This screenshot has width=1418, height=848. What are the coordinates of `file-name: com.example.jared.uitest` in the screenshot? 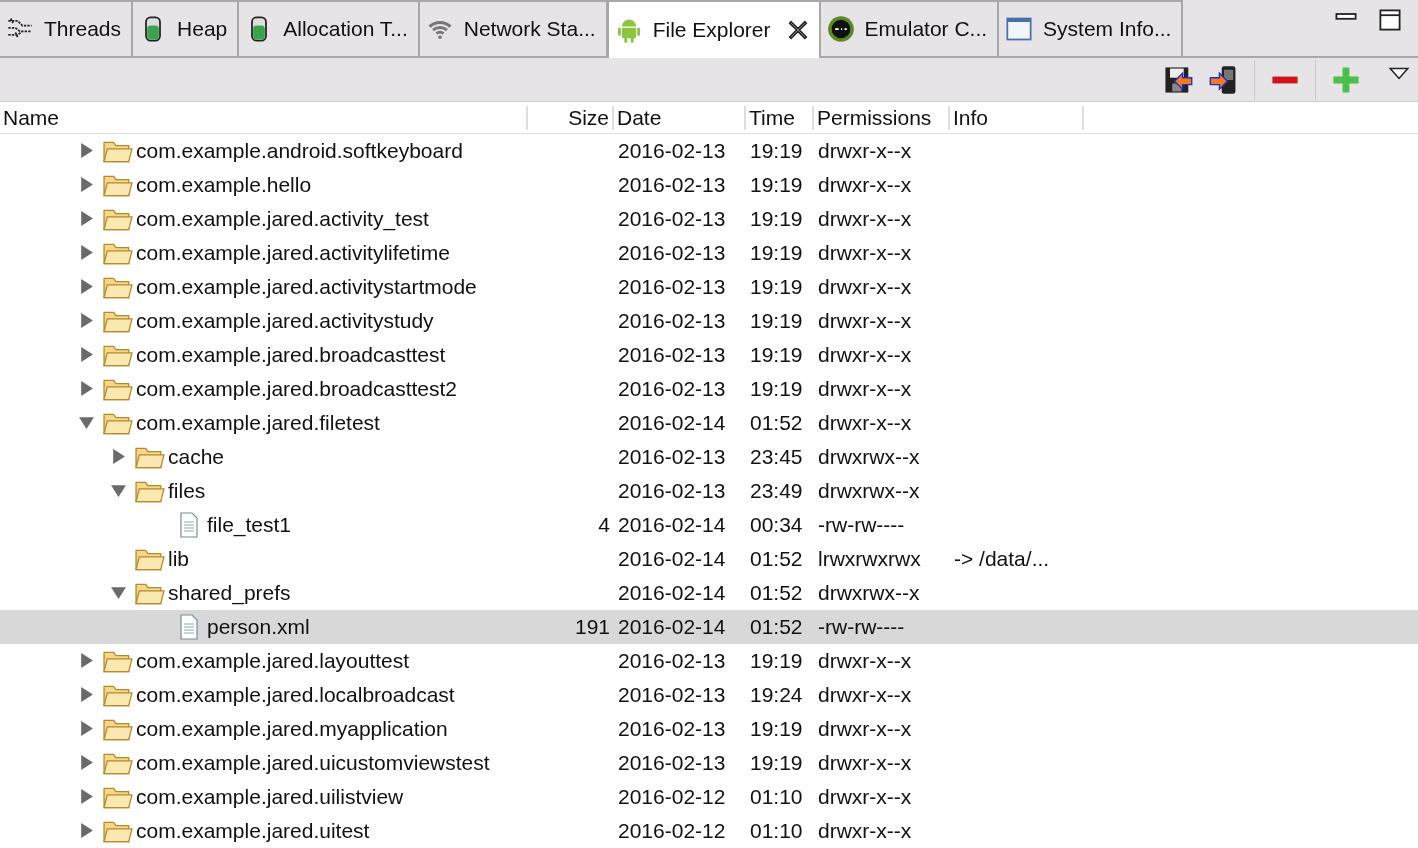 It's located at (253, 831).